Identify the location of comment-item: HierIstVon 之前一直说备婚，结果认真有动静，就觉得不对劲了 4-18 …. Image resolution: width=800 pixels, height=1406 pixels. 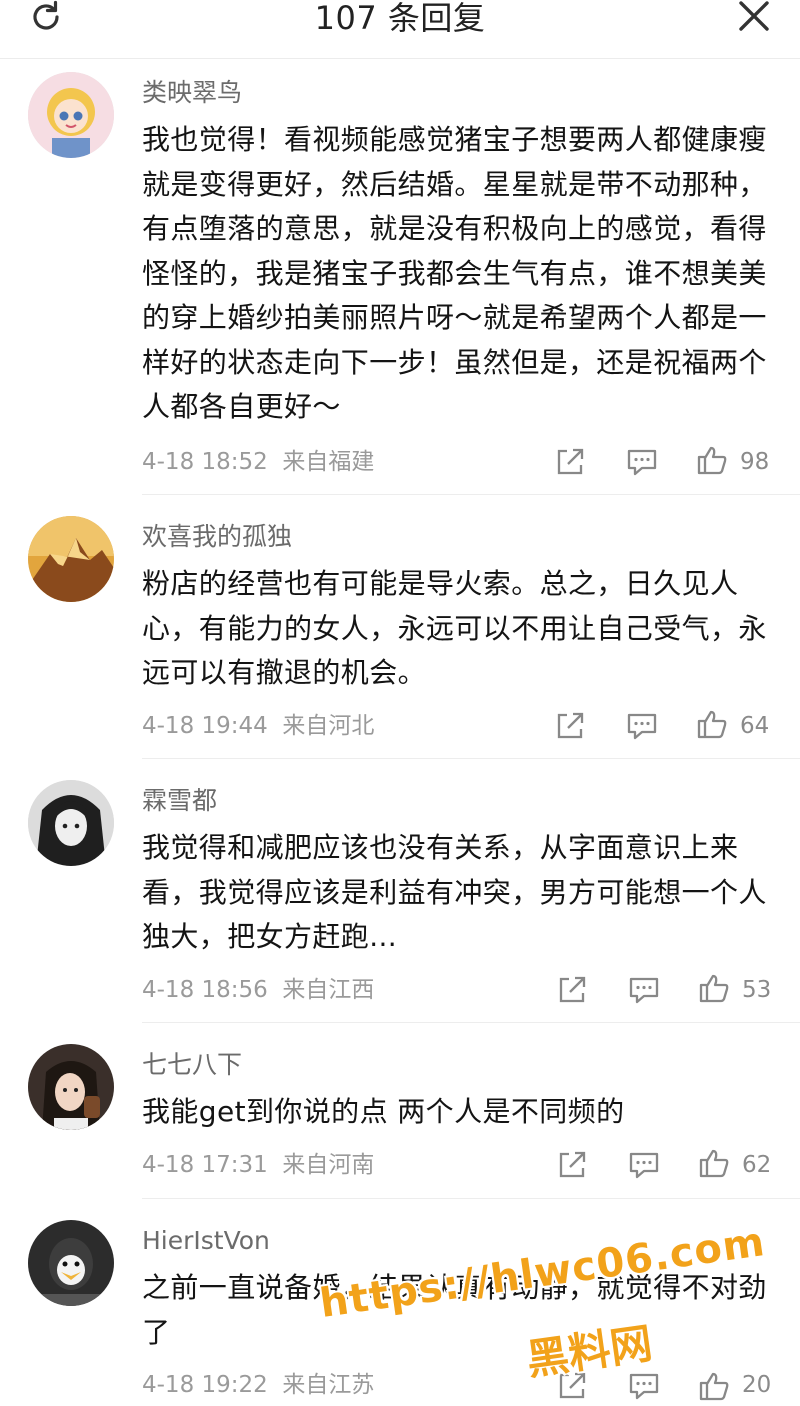
(400, 1310).